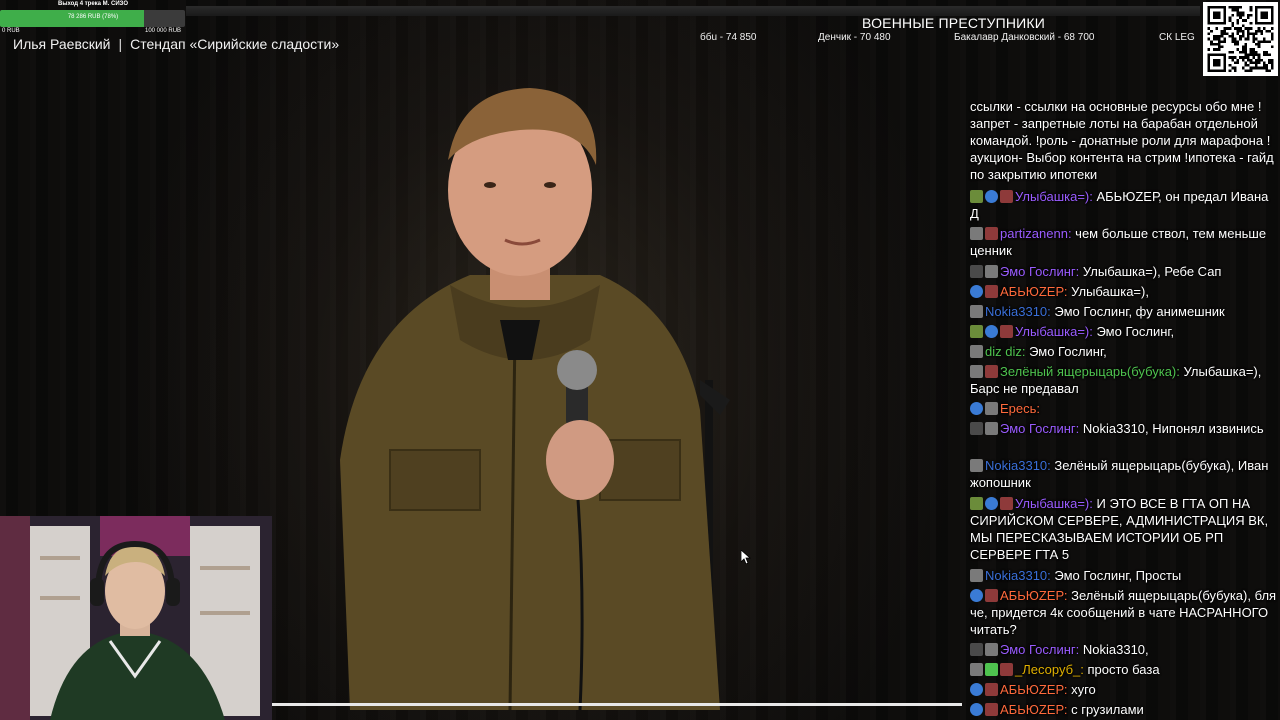 The height and width of the screenshot is (720, 1280). I want to click on streamer-webcam, so click(136, 618).